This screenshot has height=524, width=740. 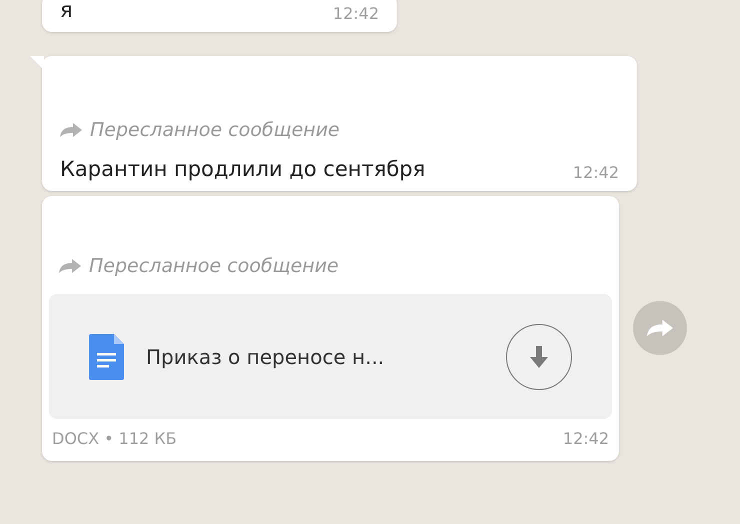 What do you see at coordinates (106, 357) in the screenshot?
I see `document-icon` at bounding box center [106, 357].